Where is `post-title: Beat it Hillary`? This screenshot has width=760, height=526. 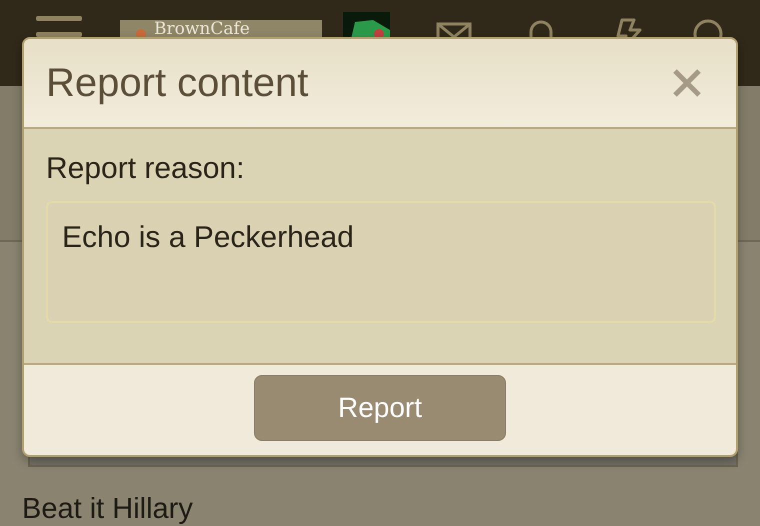 post-title: Beat it Hillary is located at coordinates (108, 509).